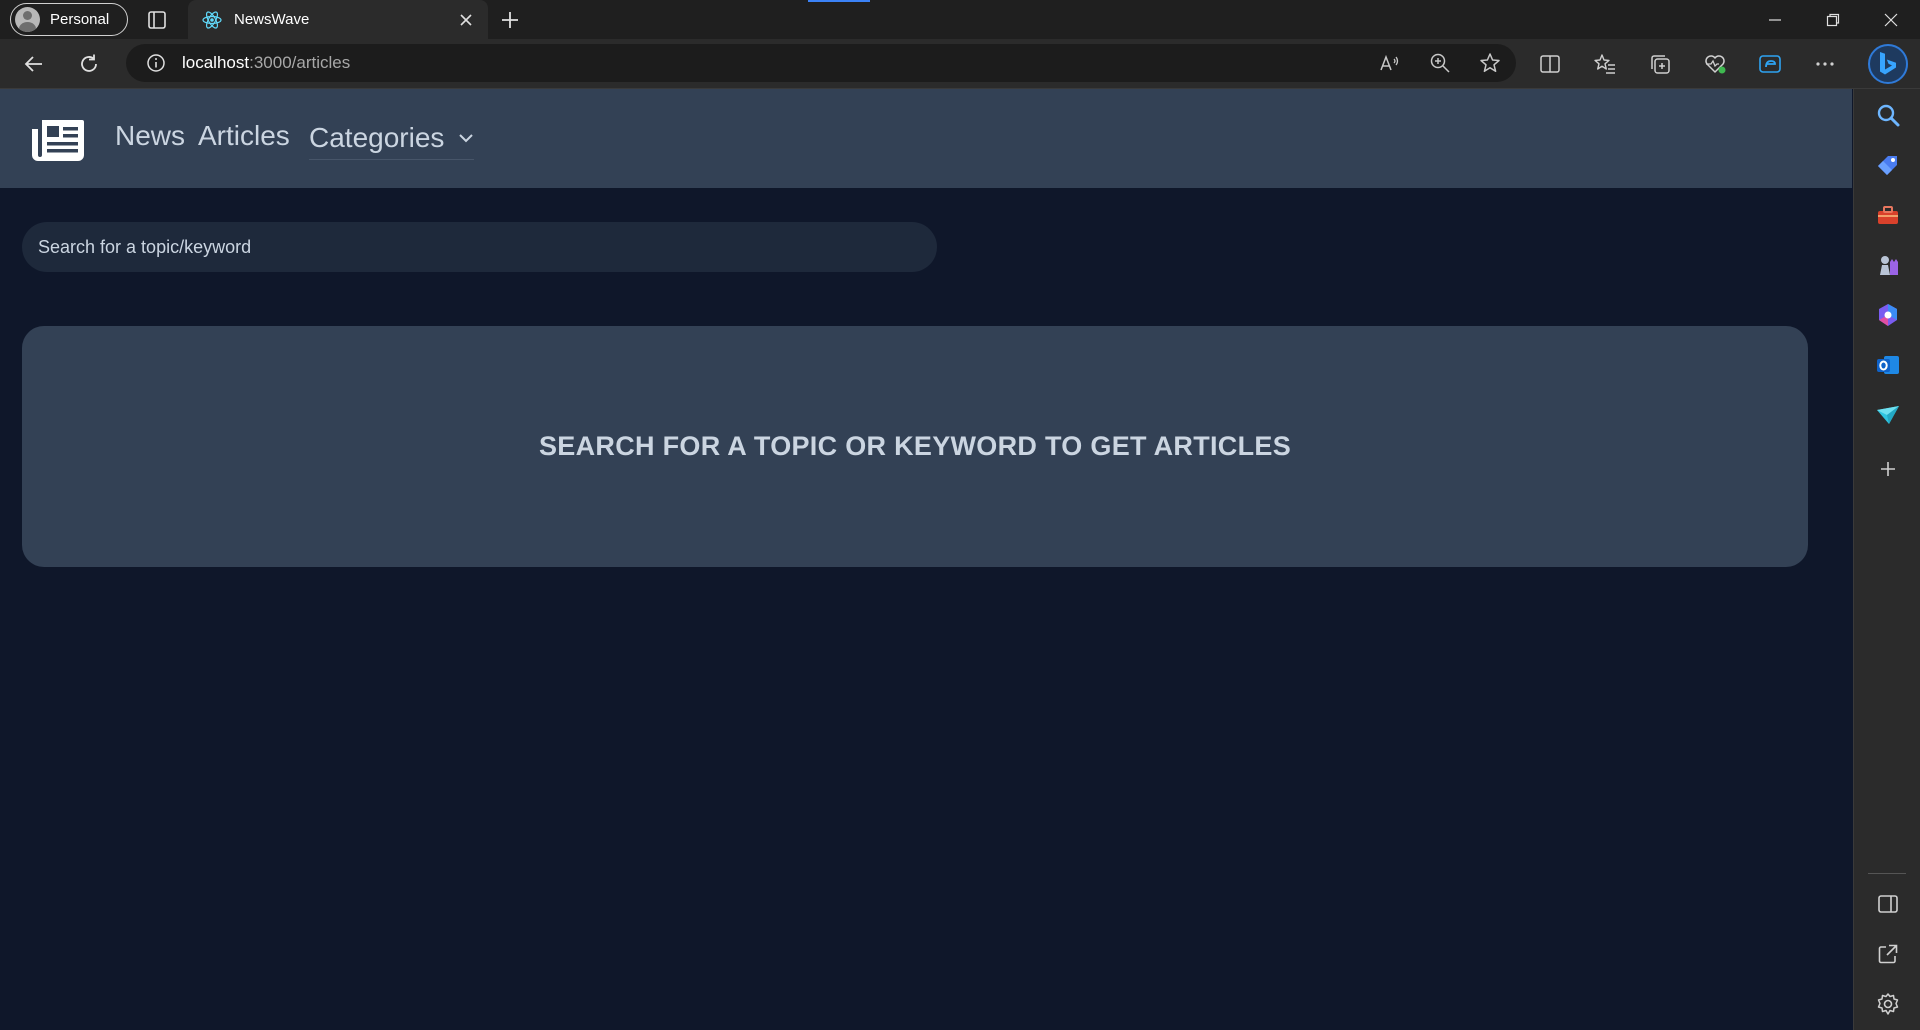  I want to click on nav-link-news: News, so click(150, 136).